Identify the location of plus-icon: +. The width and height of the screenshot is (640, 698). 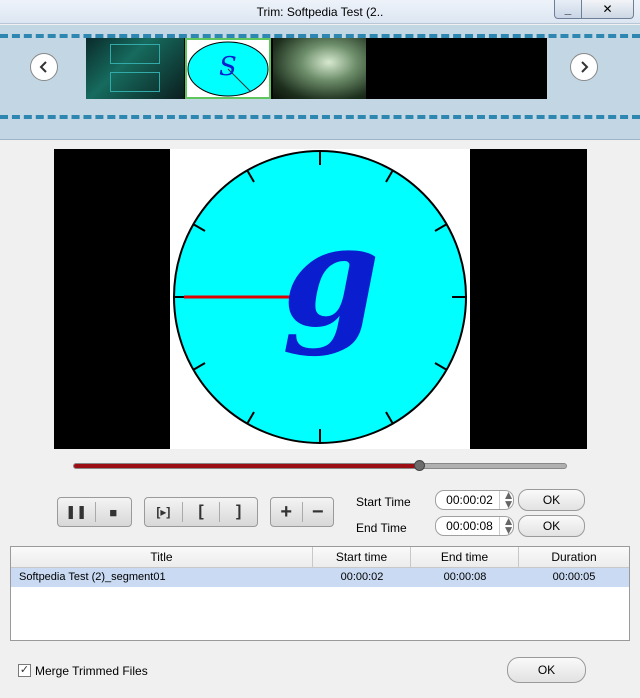
(286, 511).